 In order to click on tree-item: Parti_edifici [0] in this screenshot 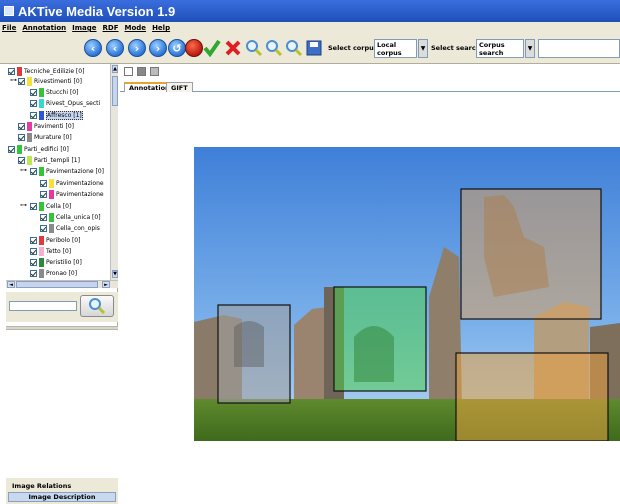, I will do `click(38, 149)`.